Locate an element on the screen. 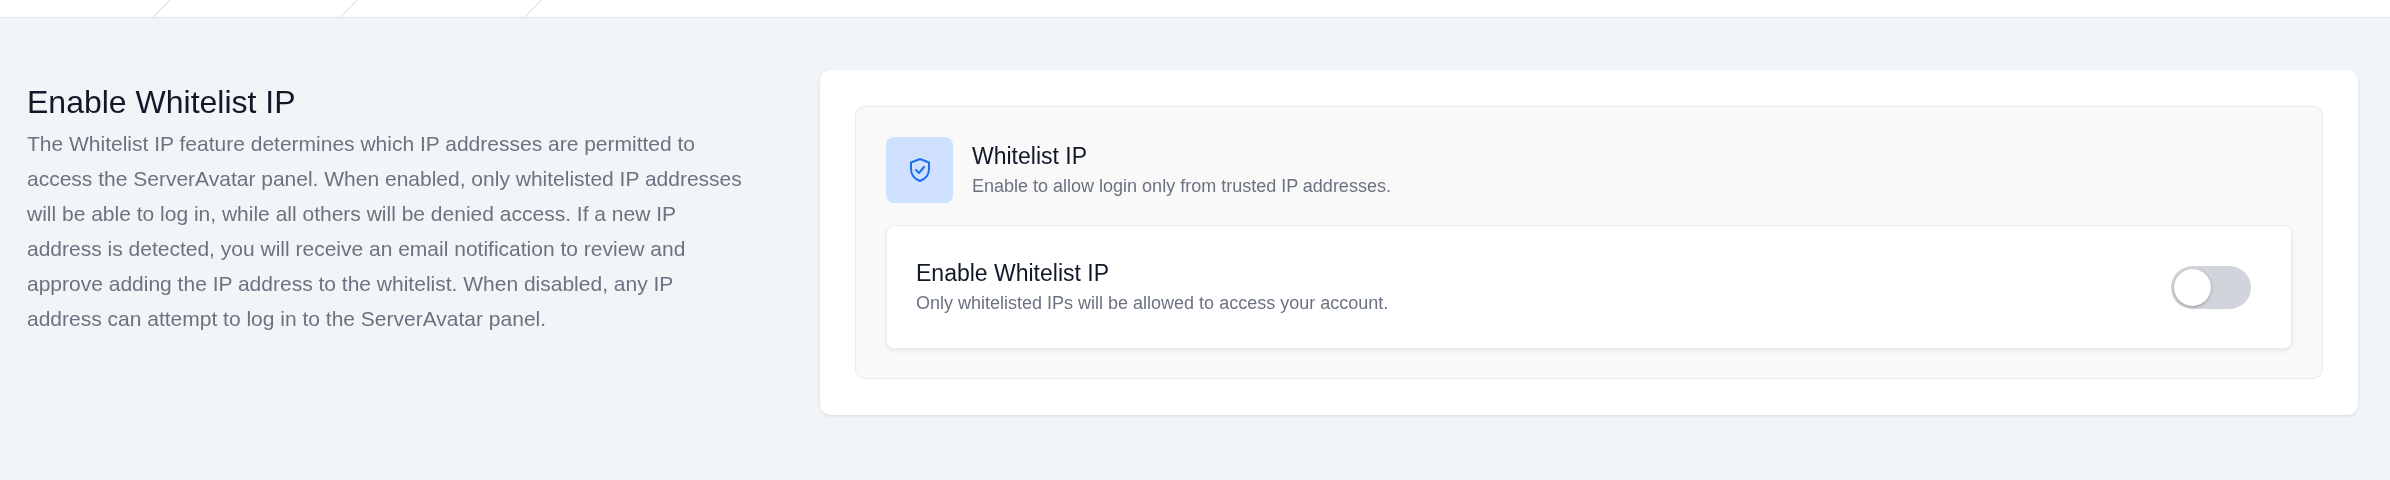  setting-label: Enable Whitelist IP is located at coordinates (1013, 273).